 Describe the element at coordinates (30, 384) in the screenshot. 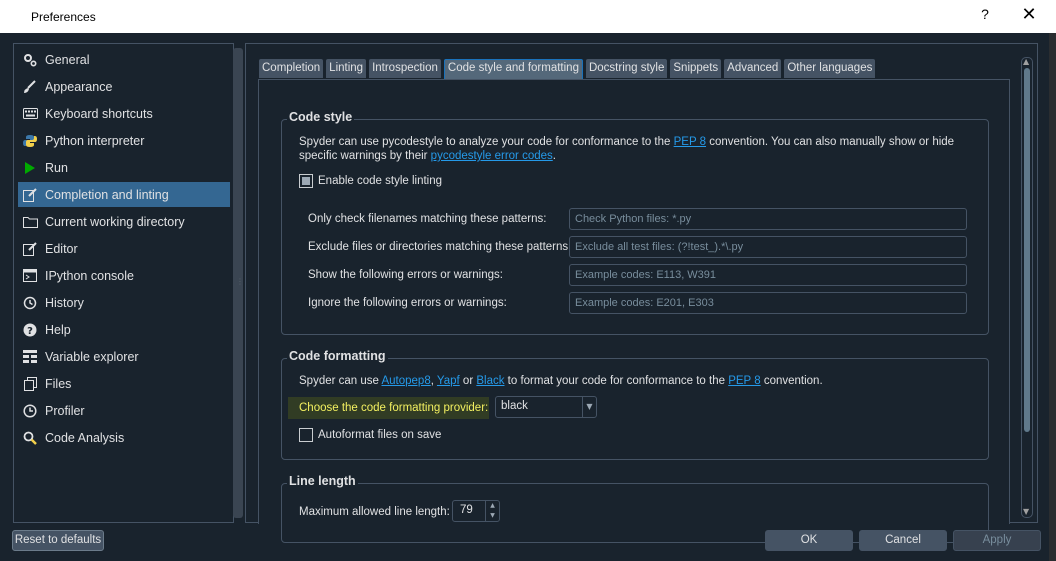

I see `files-icon` at that location.